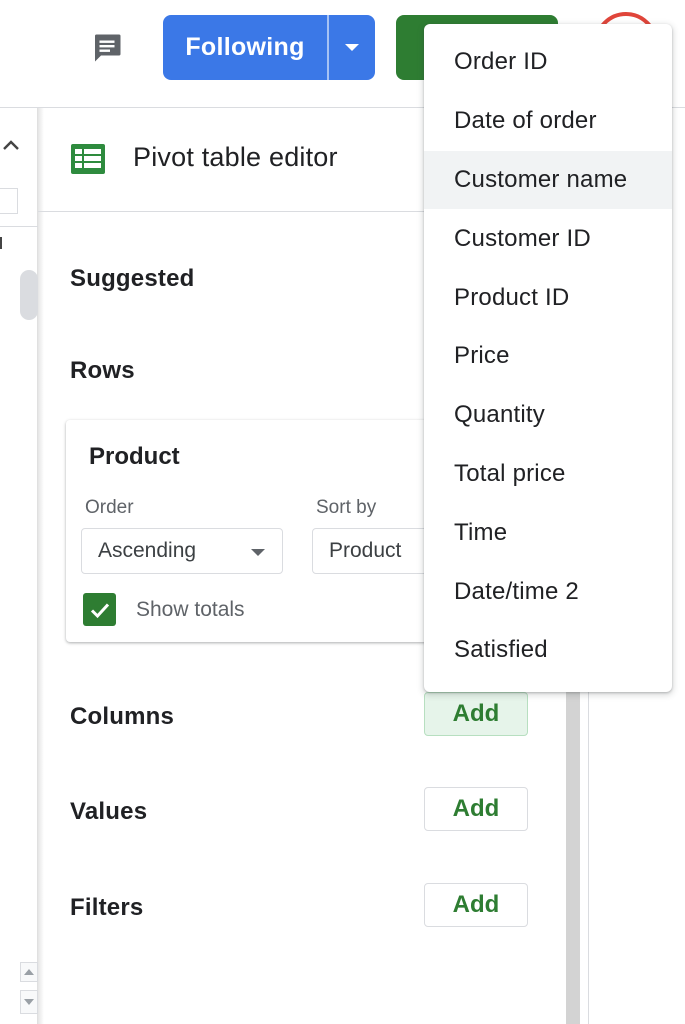 This screenshot has width=685, height=1024. I want to click on chevron-up-icon, so click(11, 145).